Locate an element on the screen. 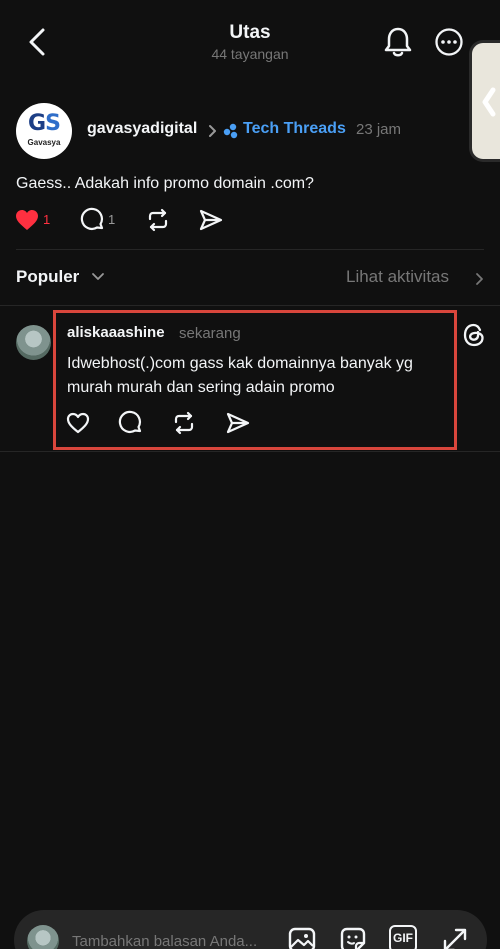 The height and width of the screenshot is (949, 500). reply-share-button is located at coordinates (238, 423).